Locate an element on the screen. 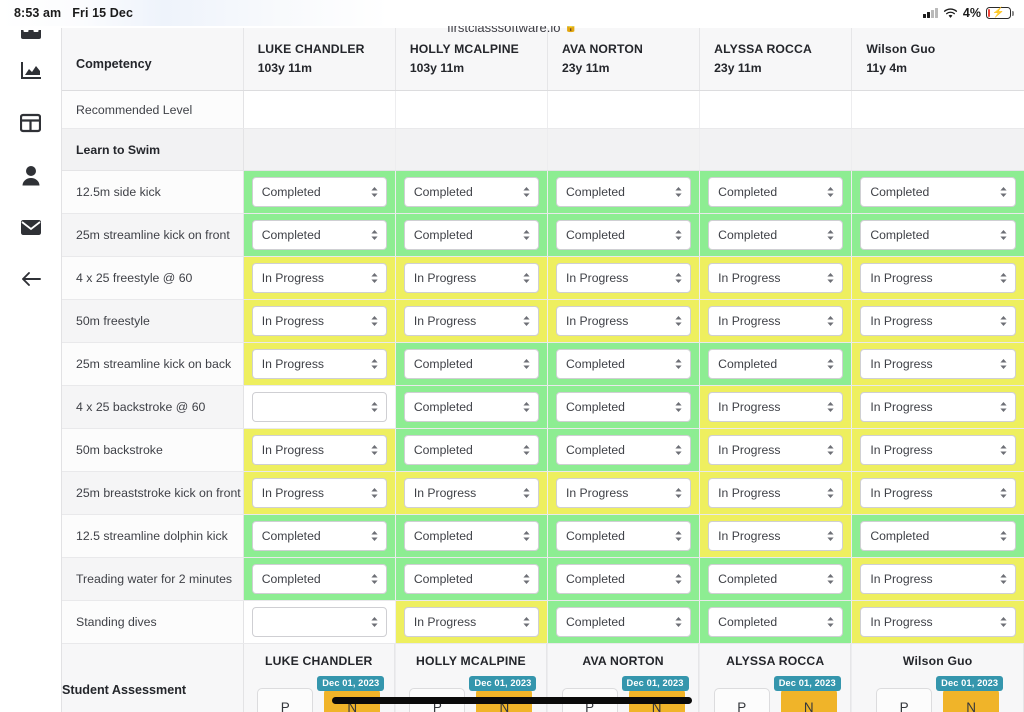 The height and width of the screenshot is (712, 1024). cards-icon is located at coordinates (31, 36).